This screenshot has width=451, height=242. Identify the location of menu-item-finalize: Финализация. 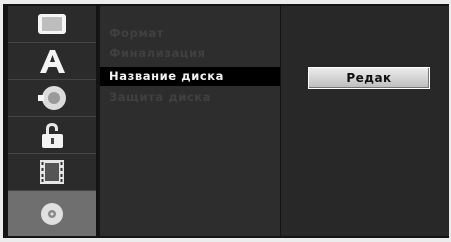
(190, 53).